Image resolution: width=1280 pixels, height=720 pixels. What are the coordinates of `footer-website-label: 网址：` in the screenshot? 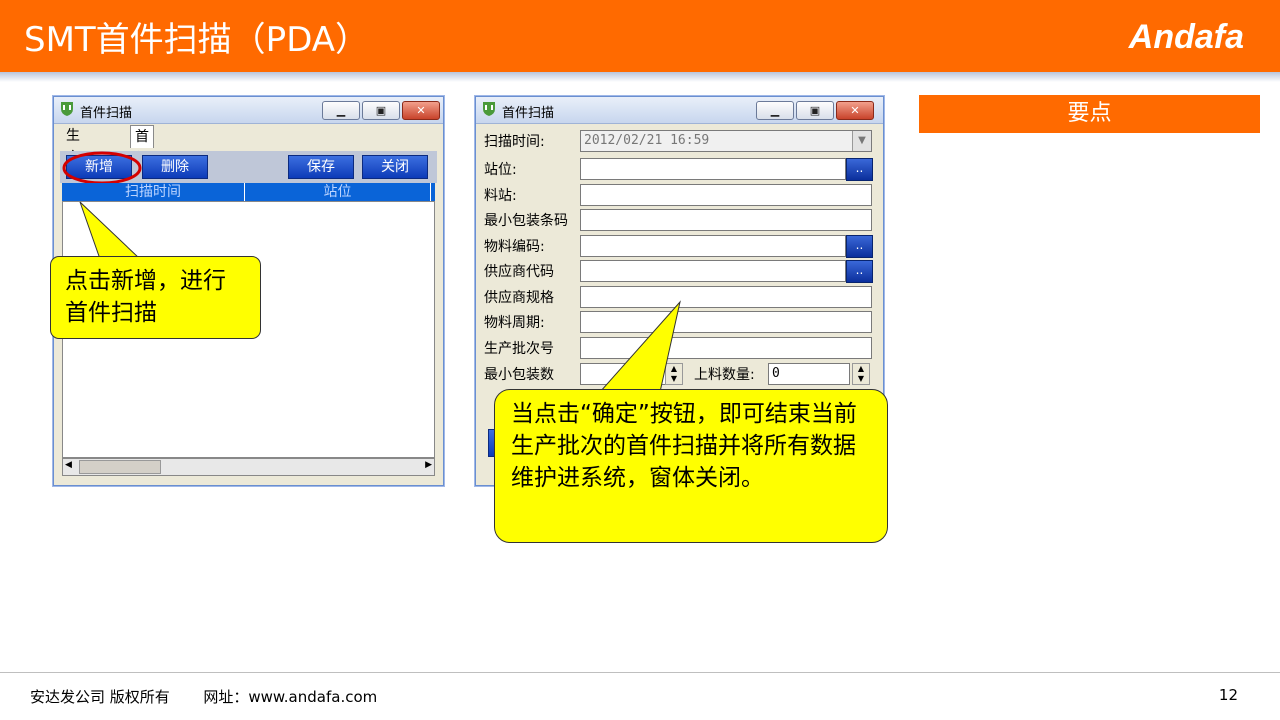 It's located at (226, 697).